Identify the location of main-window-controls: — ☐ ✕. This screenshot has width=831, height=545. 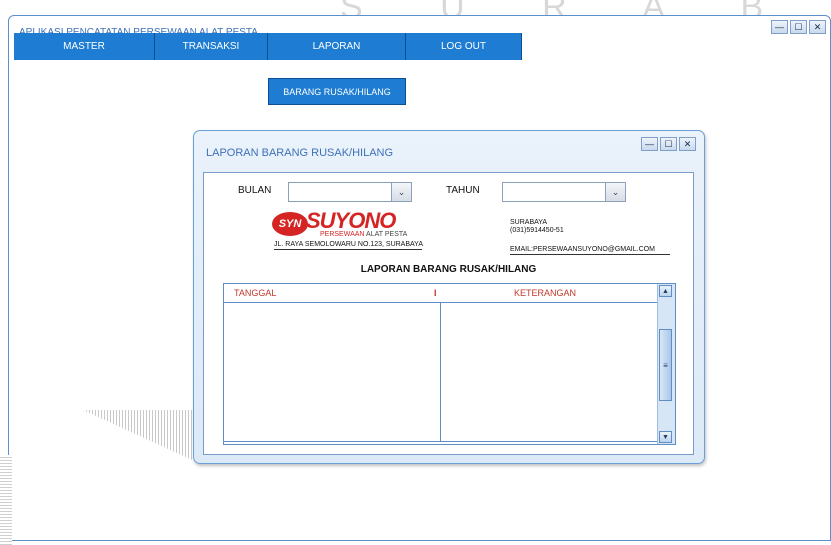
(798, 27).